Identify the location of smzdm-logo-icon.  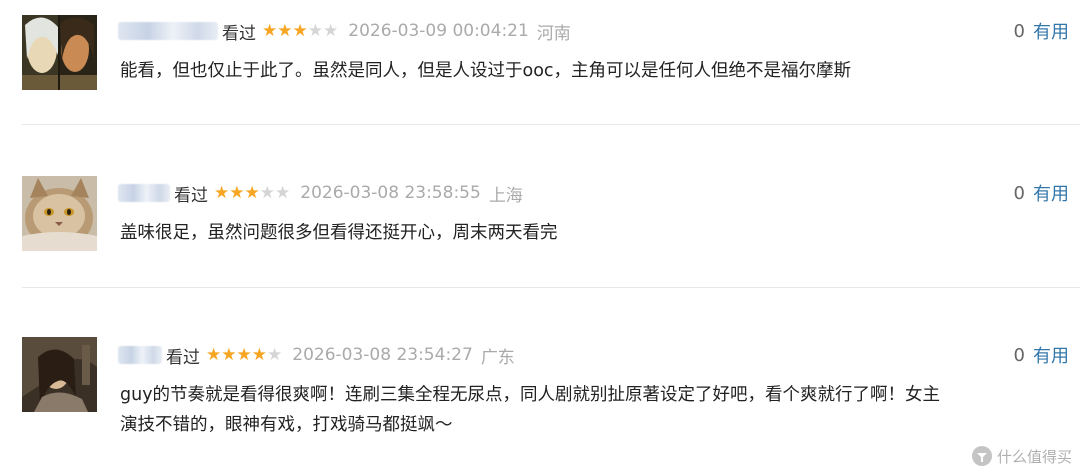
(981, 456).